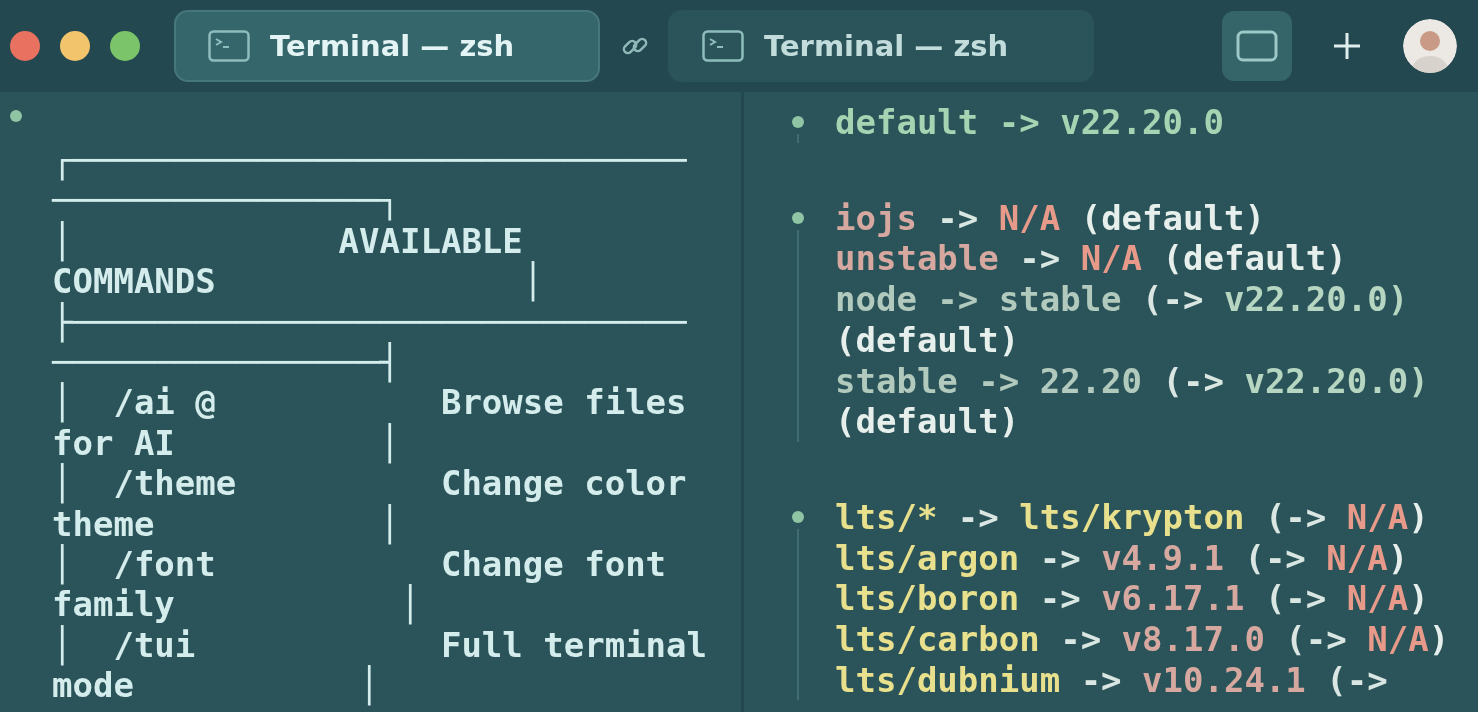 Image resolution: width=1478 pixels, height=712 pixels. I want to click on add-tab-icon, so click(1347, 46).